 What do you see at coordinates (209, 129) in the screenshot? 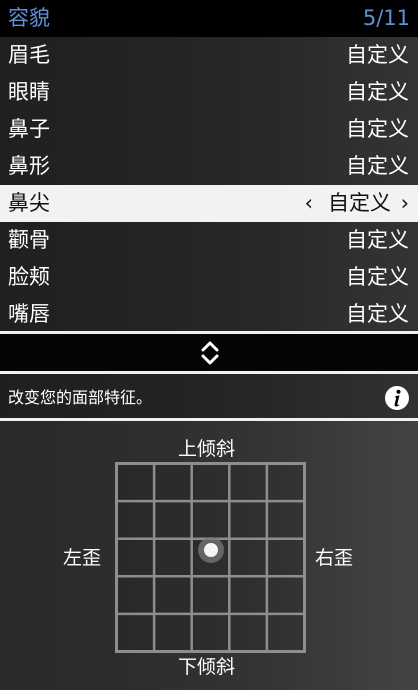
I see `menu-item-nose: 鼻子 自定义` at bounding box center [209, 129].